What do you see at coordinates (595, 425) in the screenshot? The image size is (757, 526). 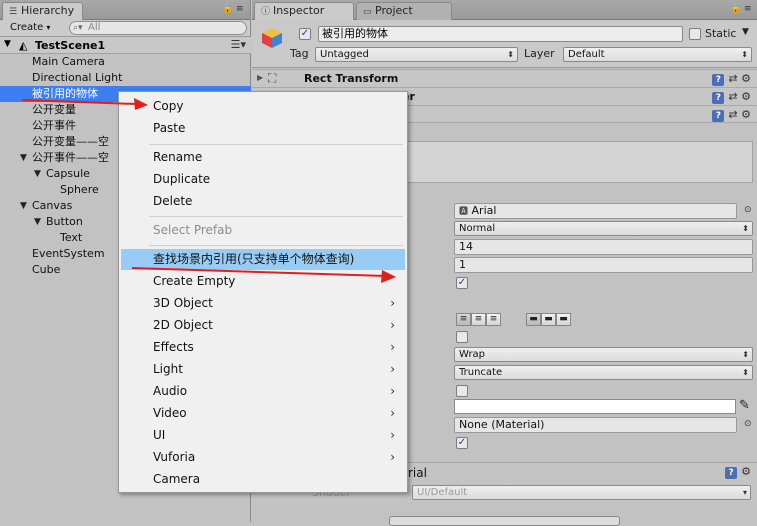 I see `material-field: None (Material)` at bounding box center [595, 425].